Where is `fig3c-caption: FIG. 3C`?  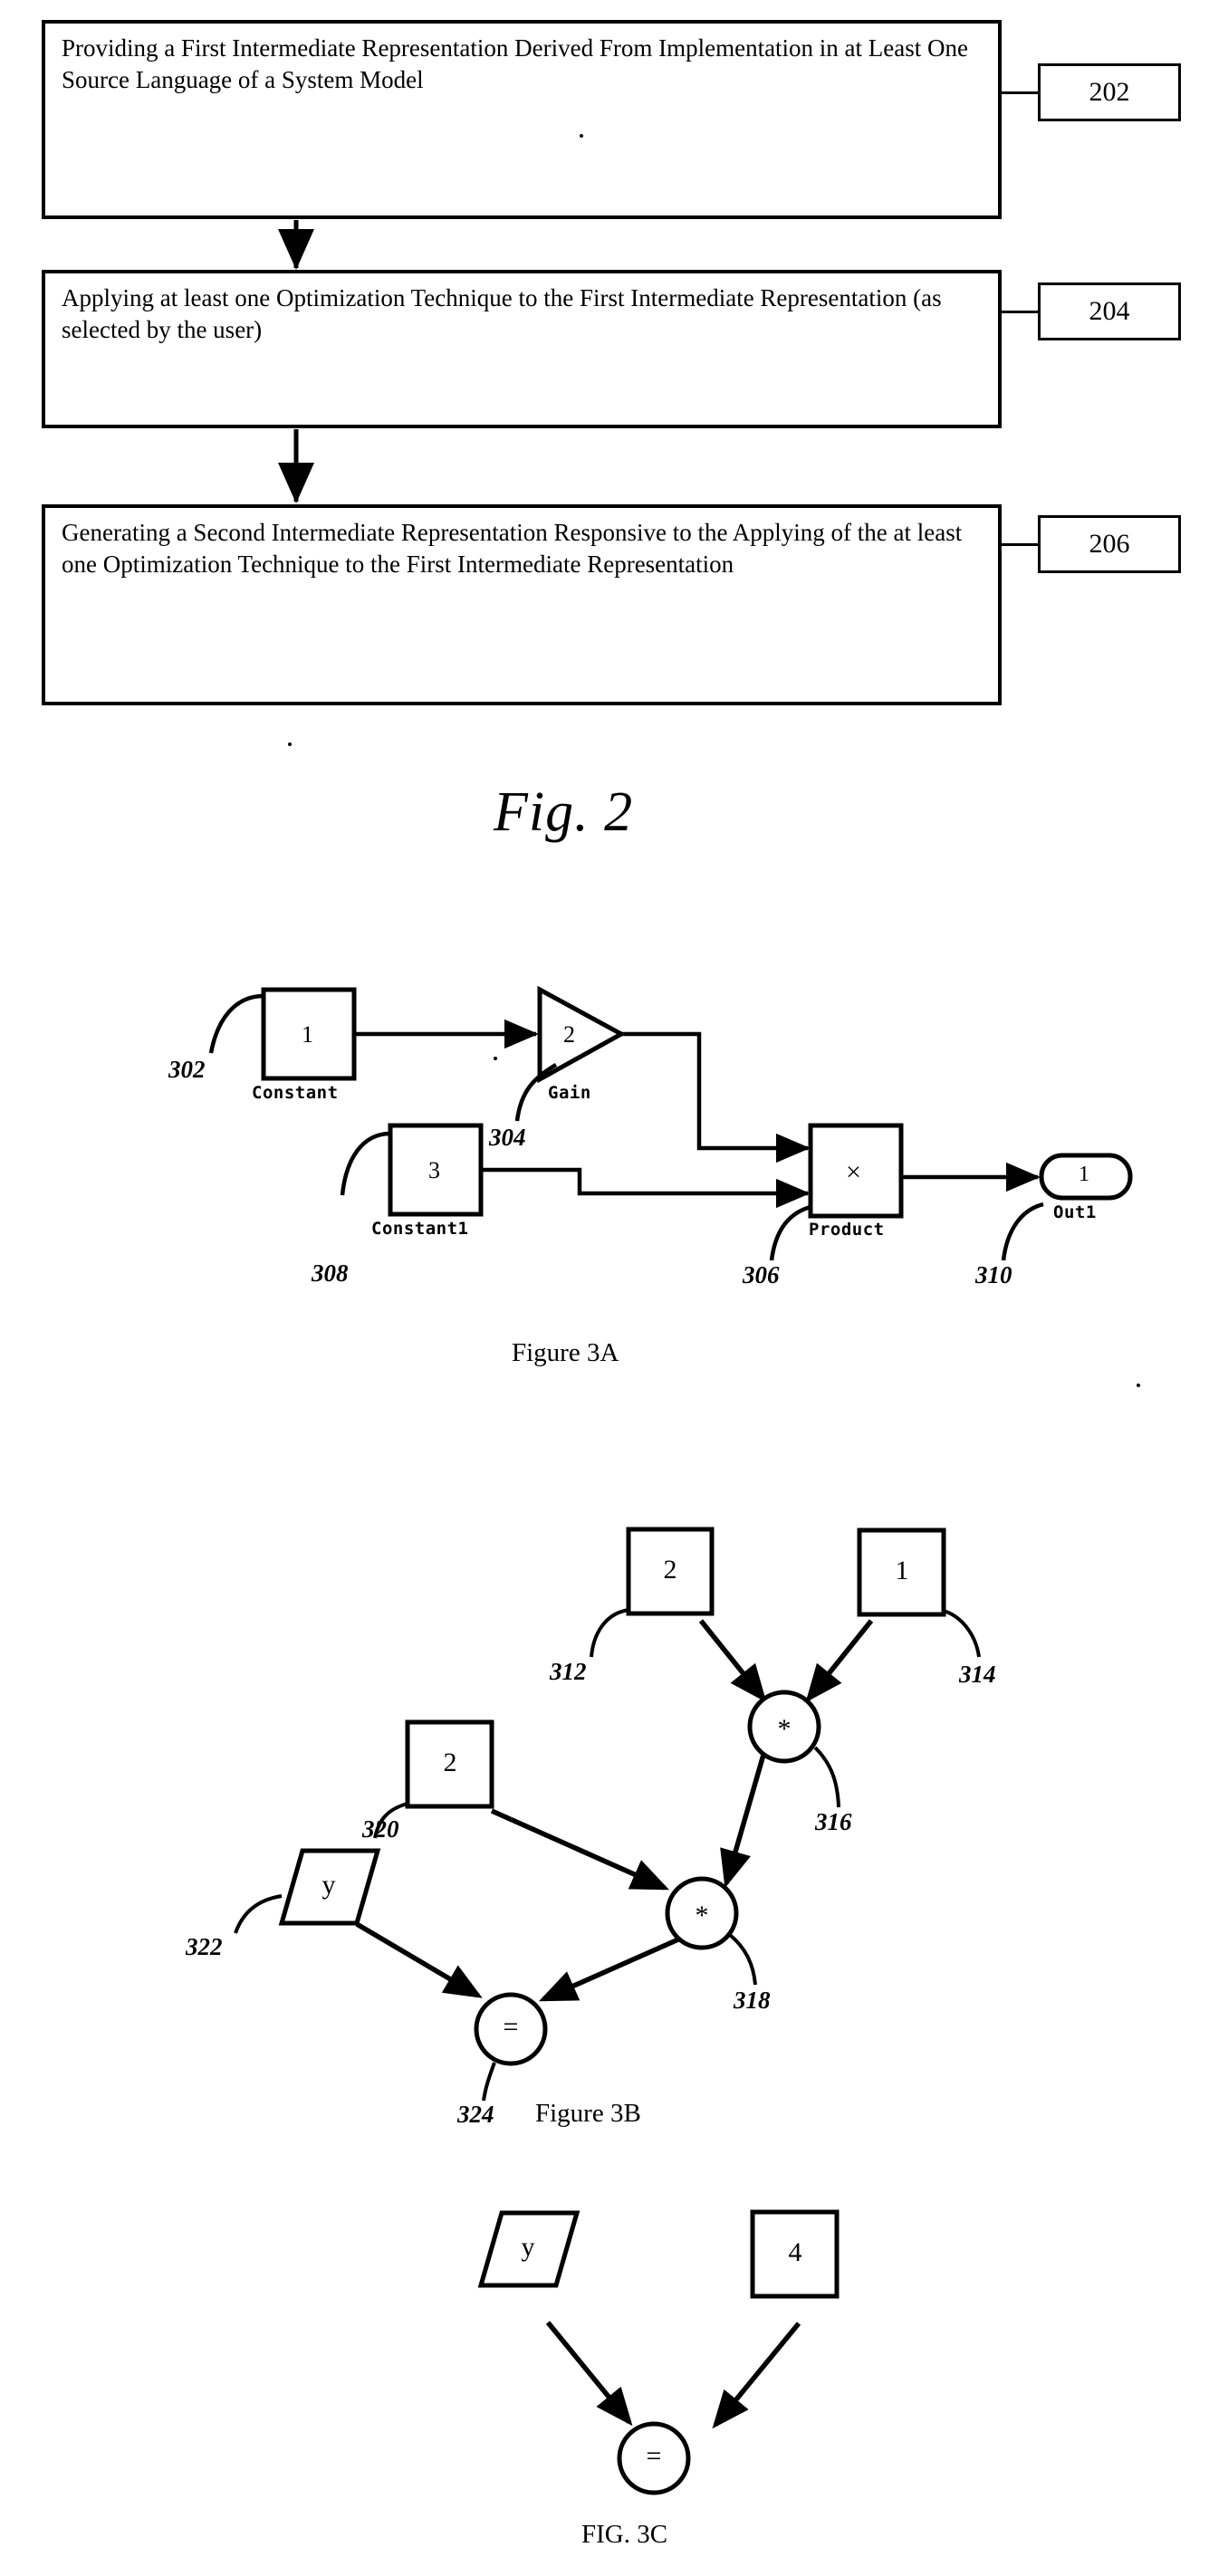 fig3c-caption: FIG. 3C is located at coordinates (625, 2534).